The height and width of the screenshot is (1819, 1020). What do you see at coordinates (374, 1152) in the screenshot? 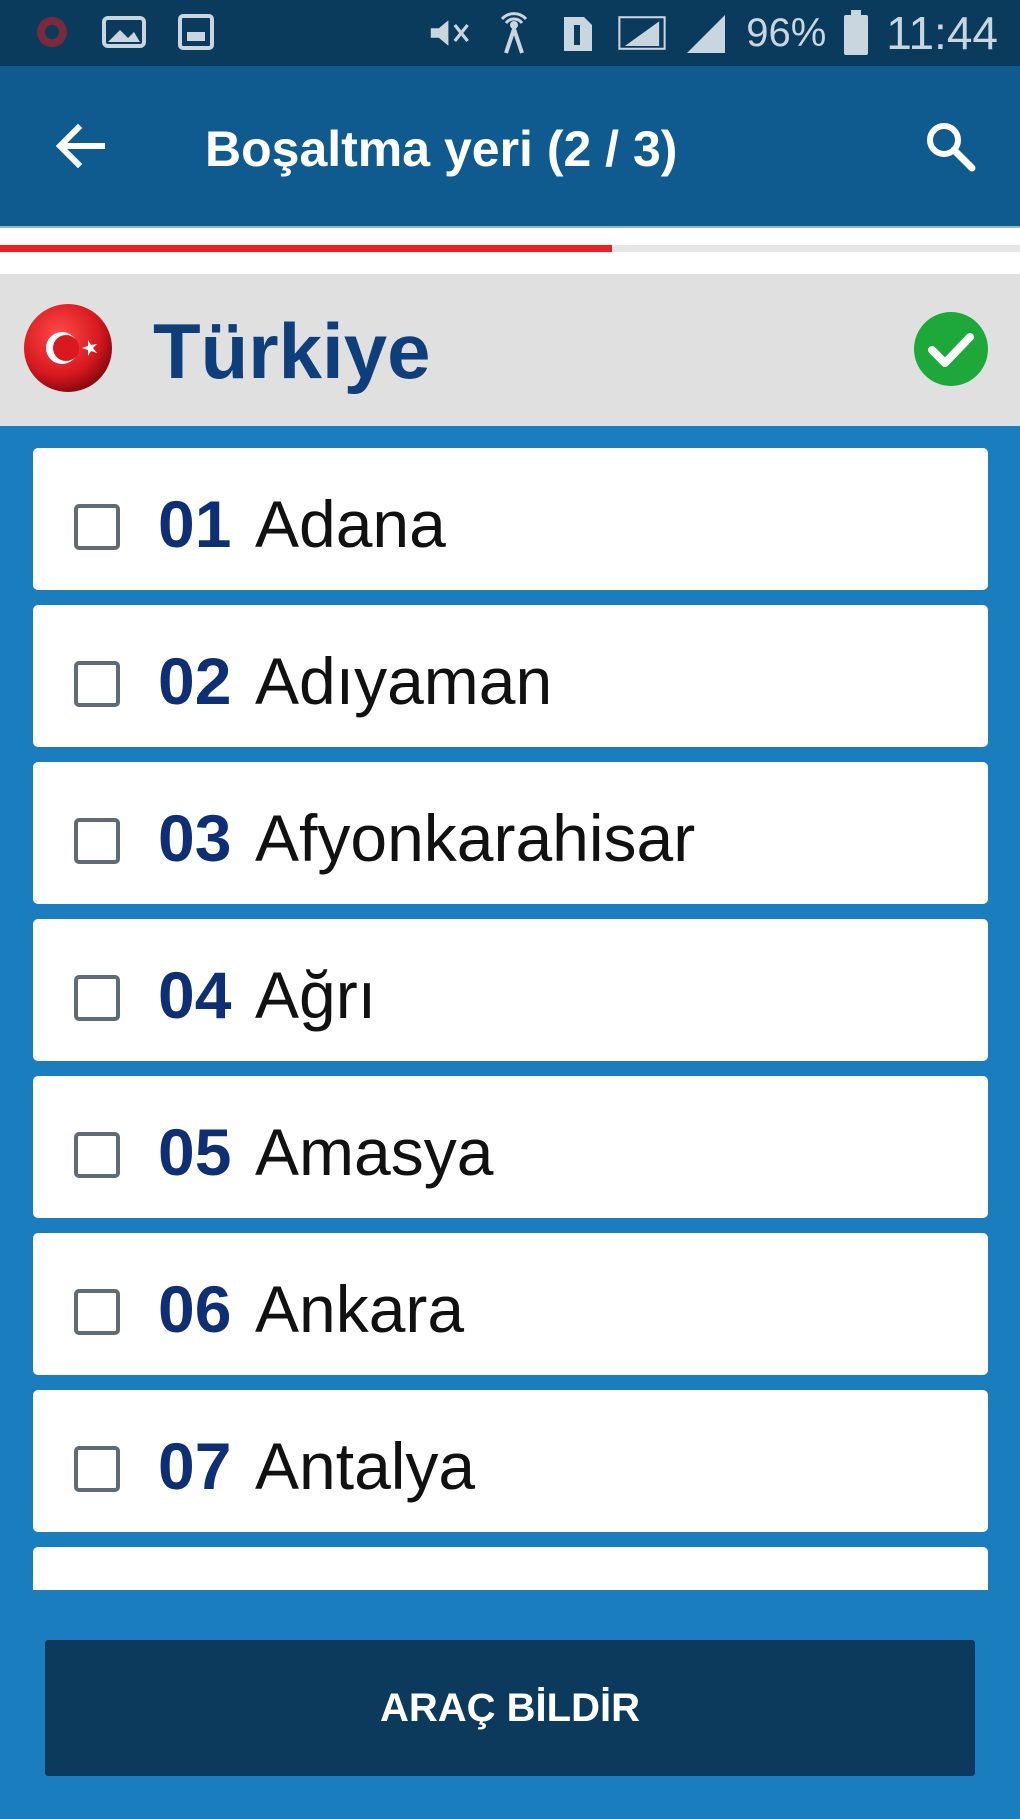
I see `city-name: Amasya` at bounding box center [374, 1152].